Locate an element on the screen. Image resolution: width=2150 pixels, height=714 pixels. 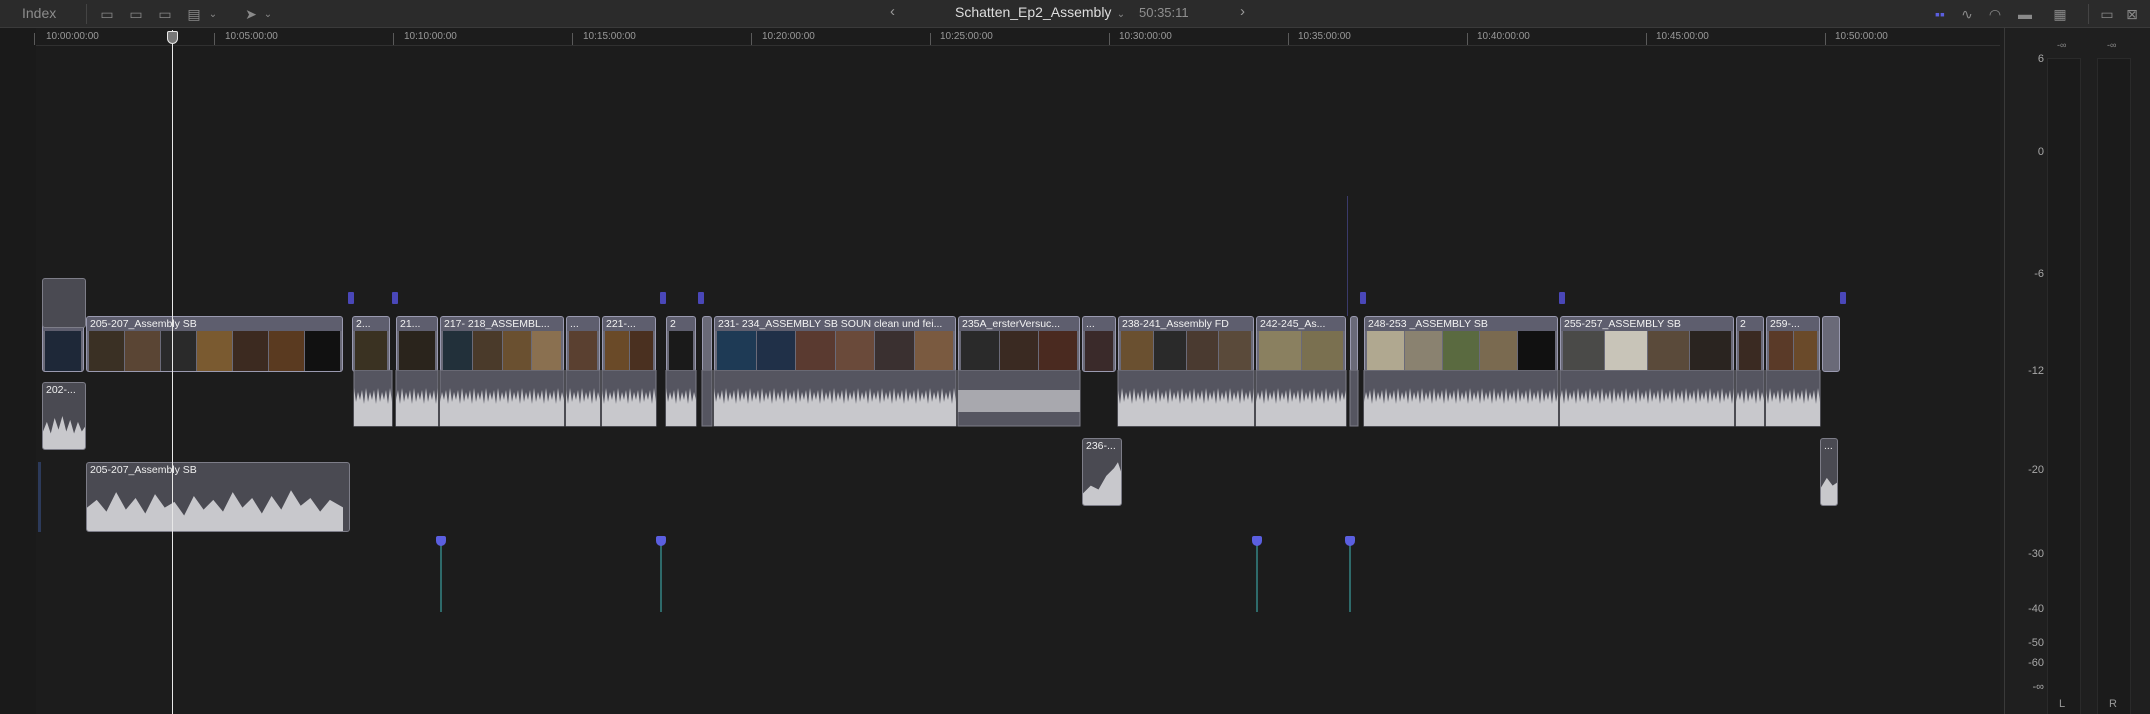
channel-left-label: L is located at coordinates (2062, 704).